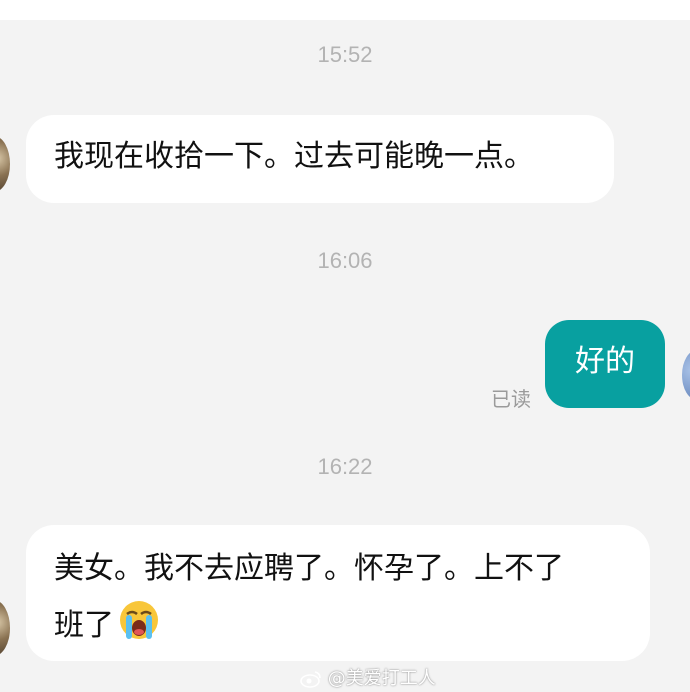 This screenshot has width=690, height=692. Describe the element at coordinates (686, 375) in the screenshot. I see `my-avatar` at that location.